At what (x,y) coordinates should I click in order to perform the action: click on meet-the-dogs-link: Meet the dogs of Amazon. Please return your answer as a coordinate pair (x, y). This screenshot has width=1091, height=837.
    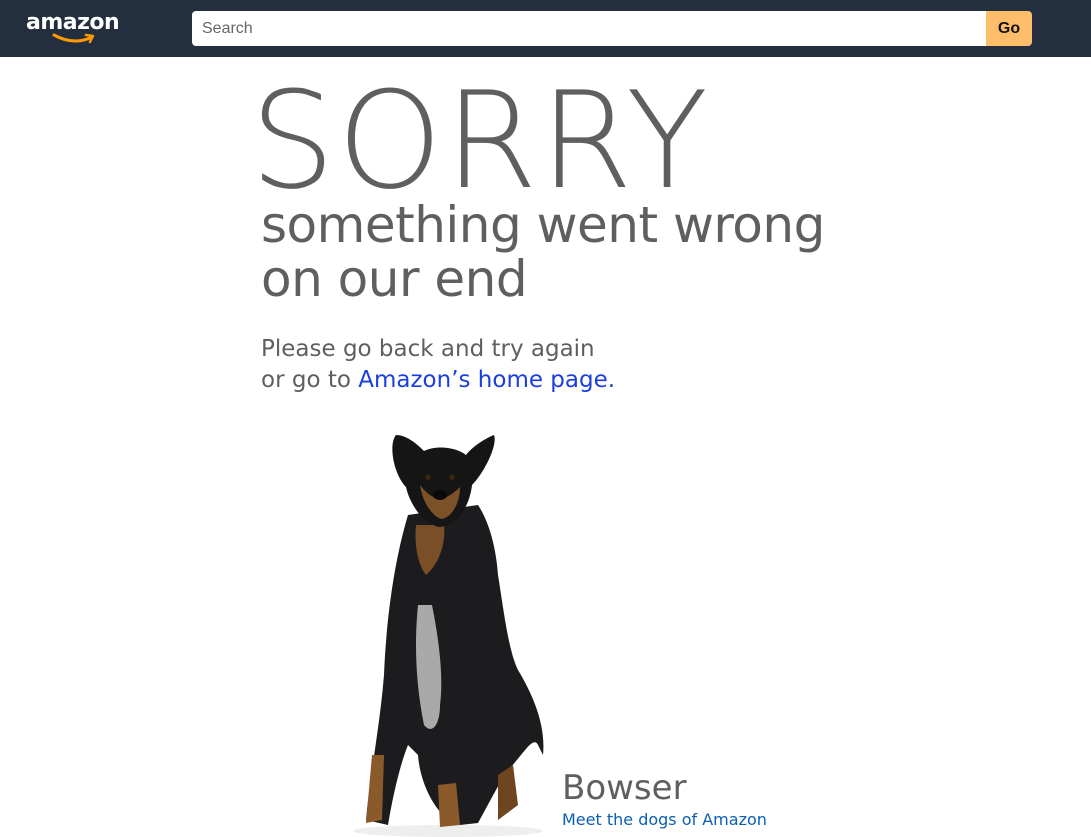
    Looking at the image, I should click on (664, 820).